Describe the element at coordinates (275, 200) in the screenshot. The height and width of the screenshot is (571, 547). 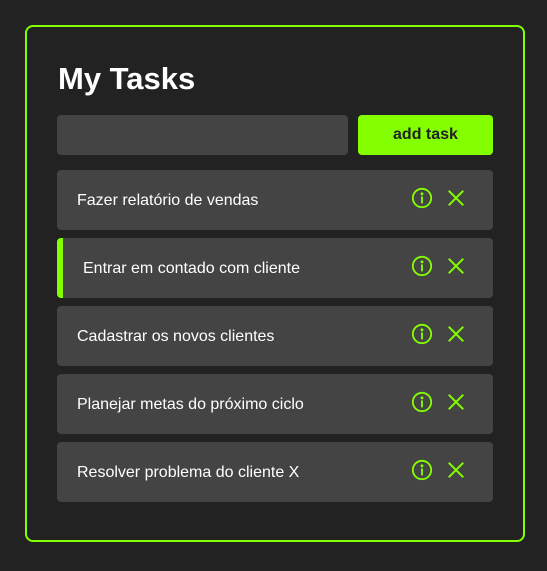
I see `task-item: Fazer relatório de vendas` at that location.